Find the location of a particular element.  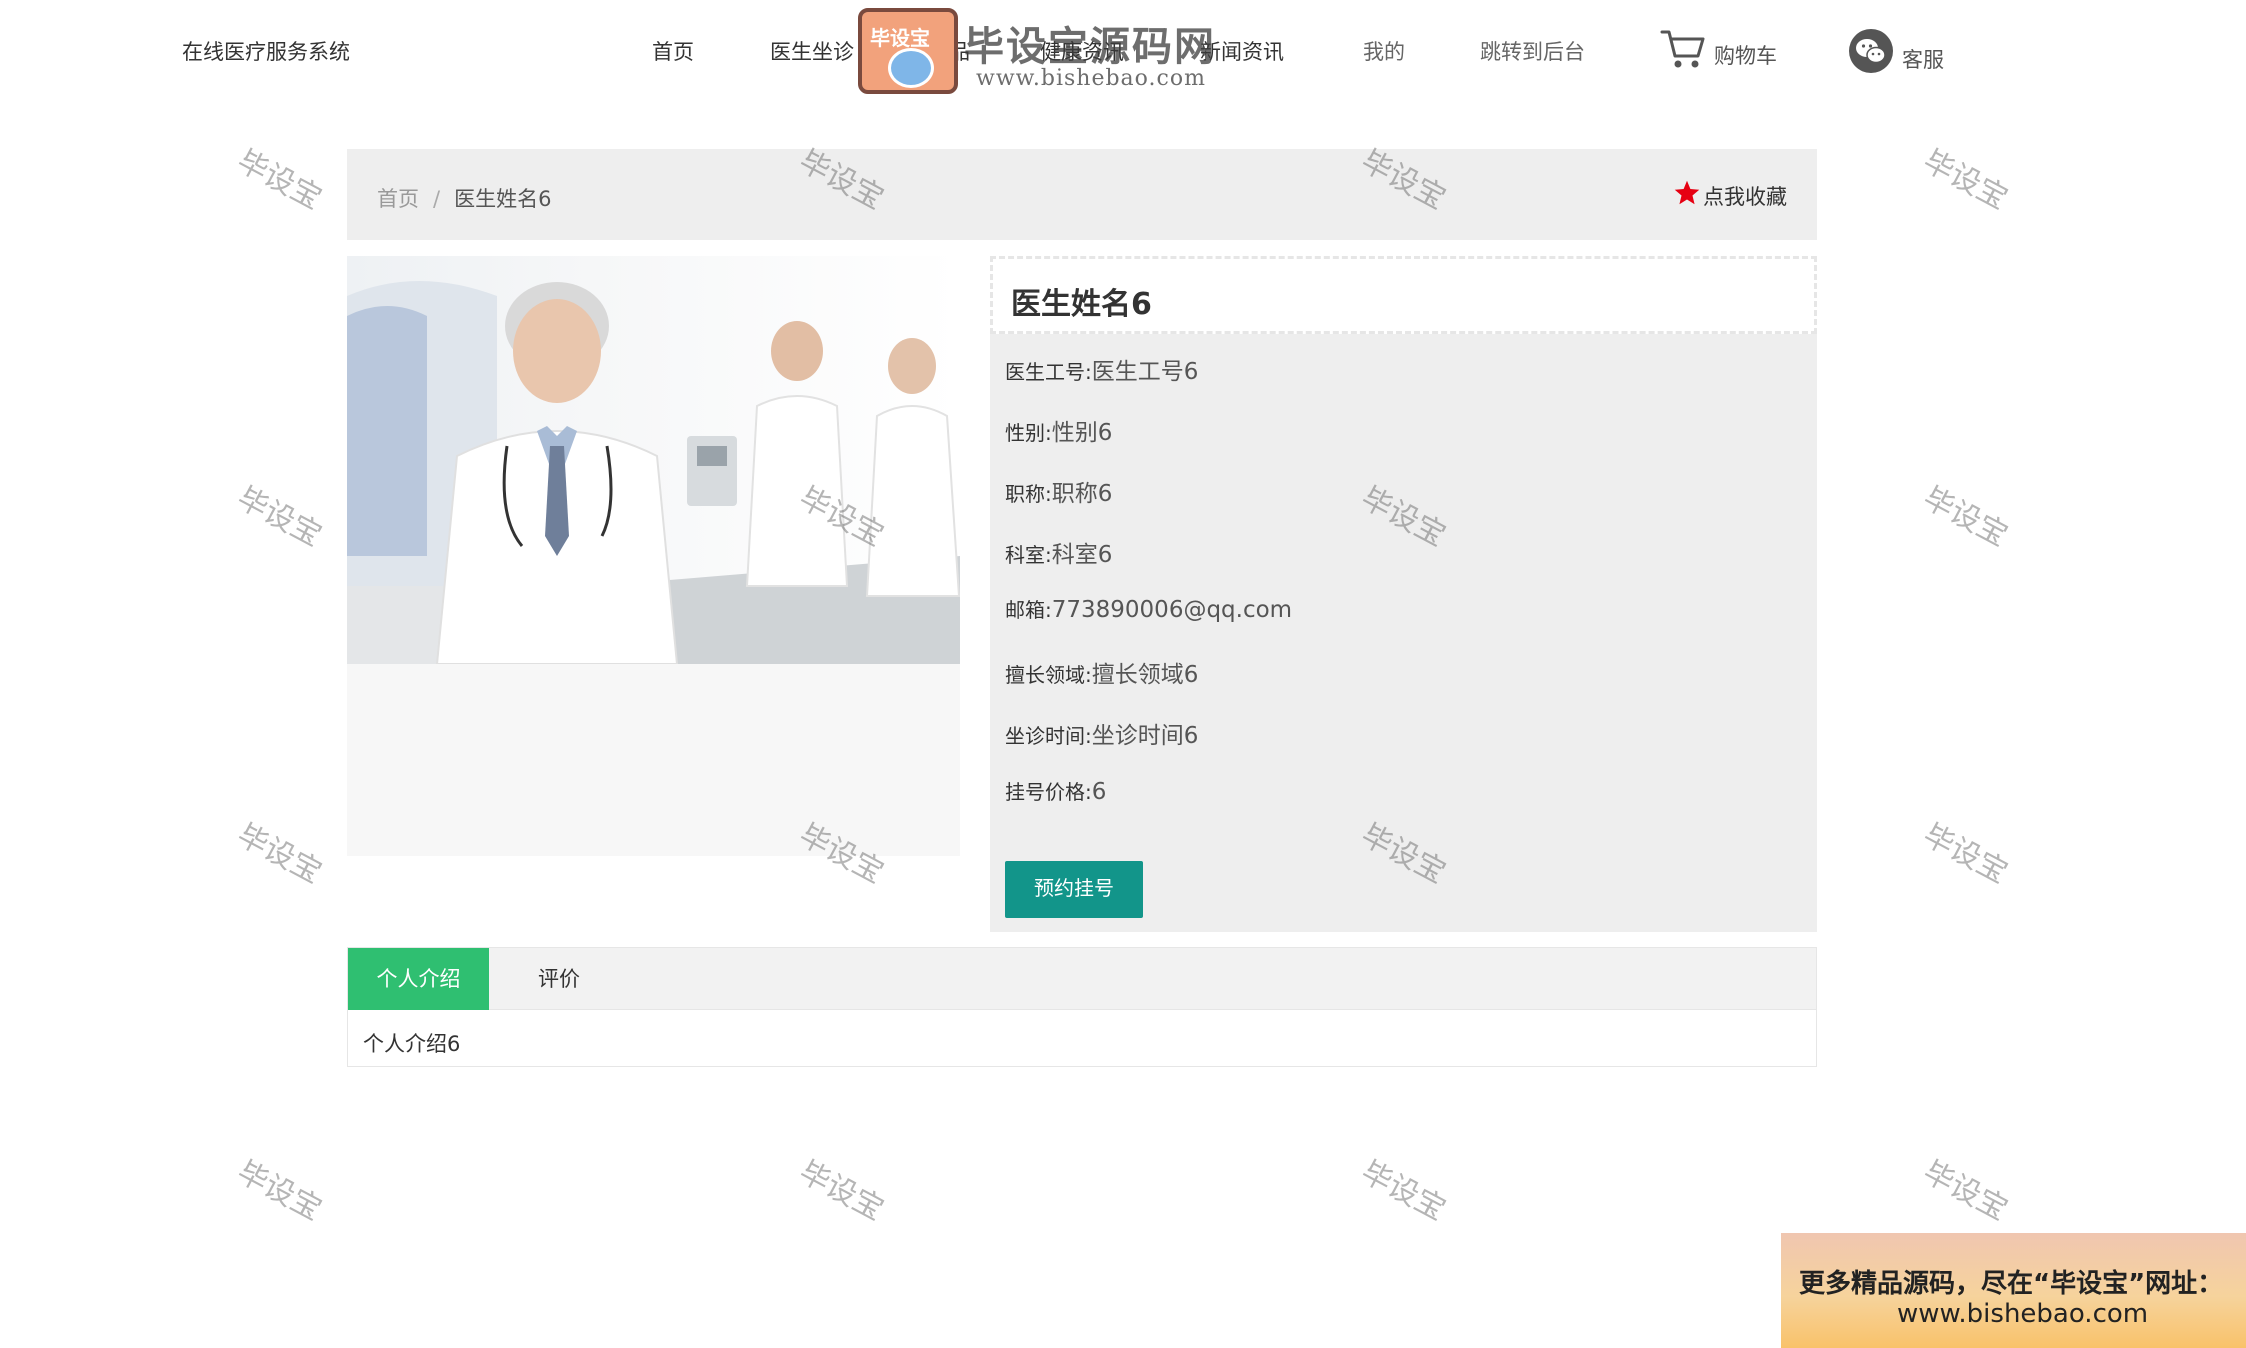

doctor-name-box: 医生姓名6 is located at coordinates (1403, 295).